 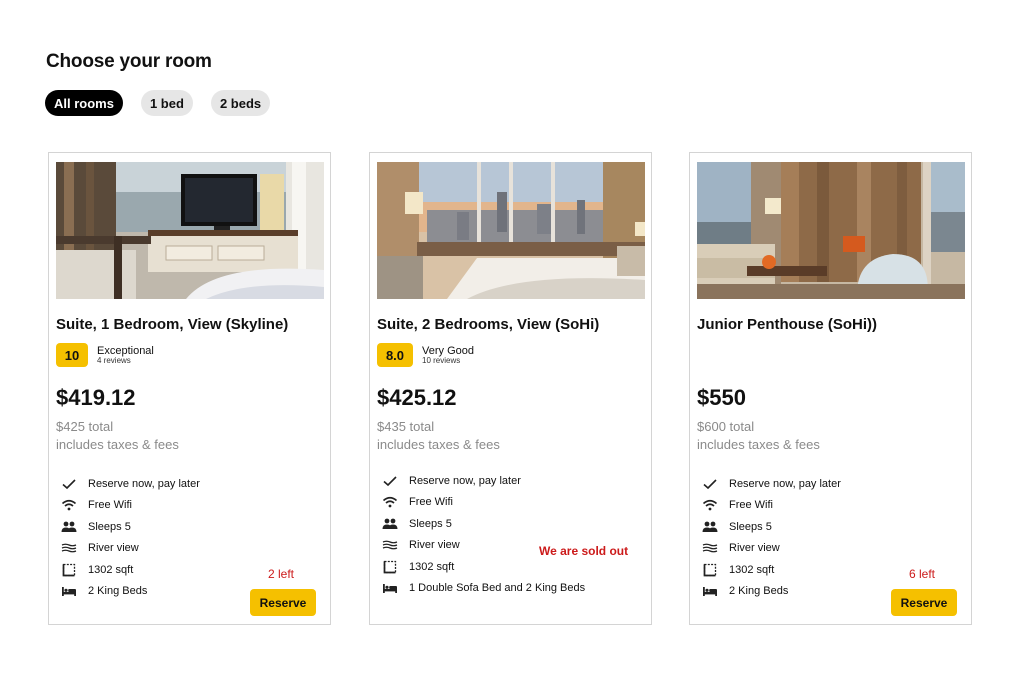 I want to click on guest-rating: 10 Exceptional 4 reviews, so click(x=105, y=355).